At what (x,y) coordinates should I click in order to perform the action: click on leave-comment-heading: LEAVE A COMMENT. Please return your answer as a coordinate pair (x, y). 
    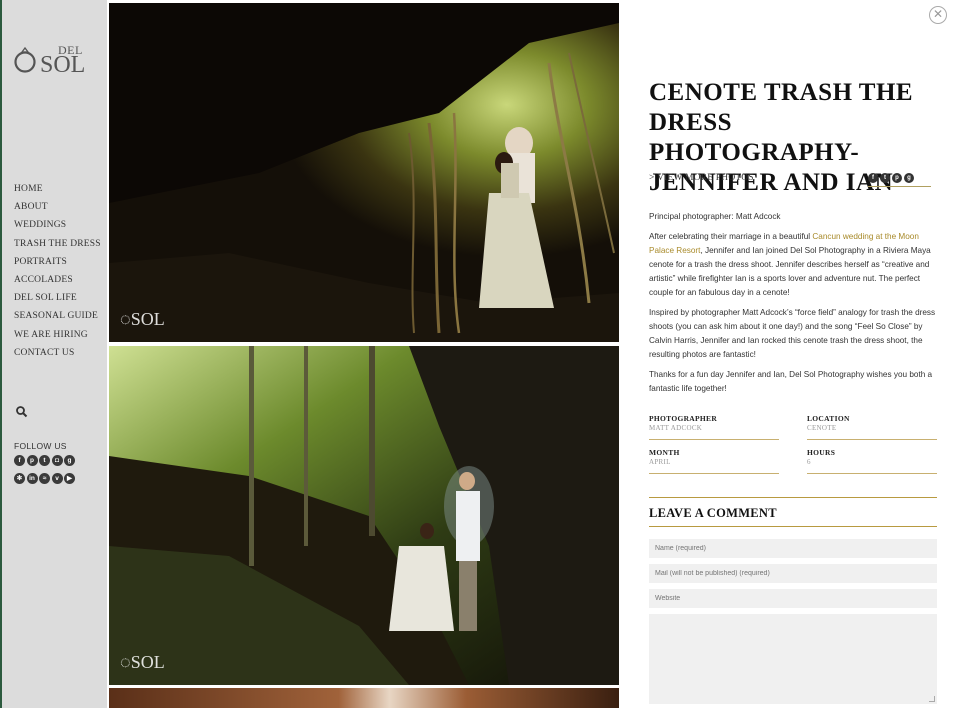
    Looking at the image, I should click on (713, 513).